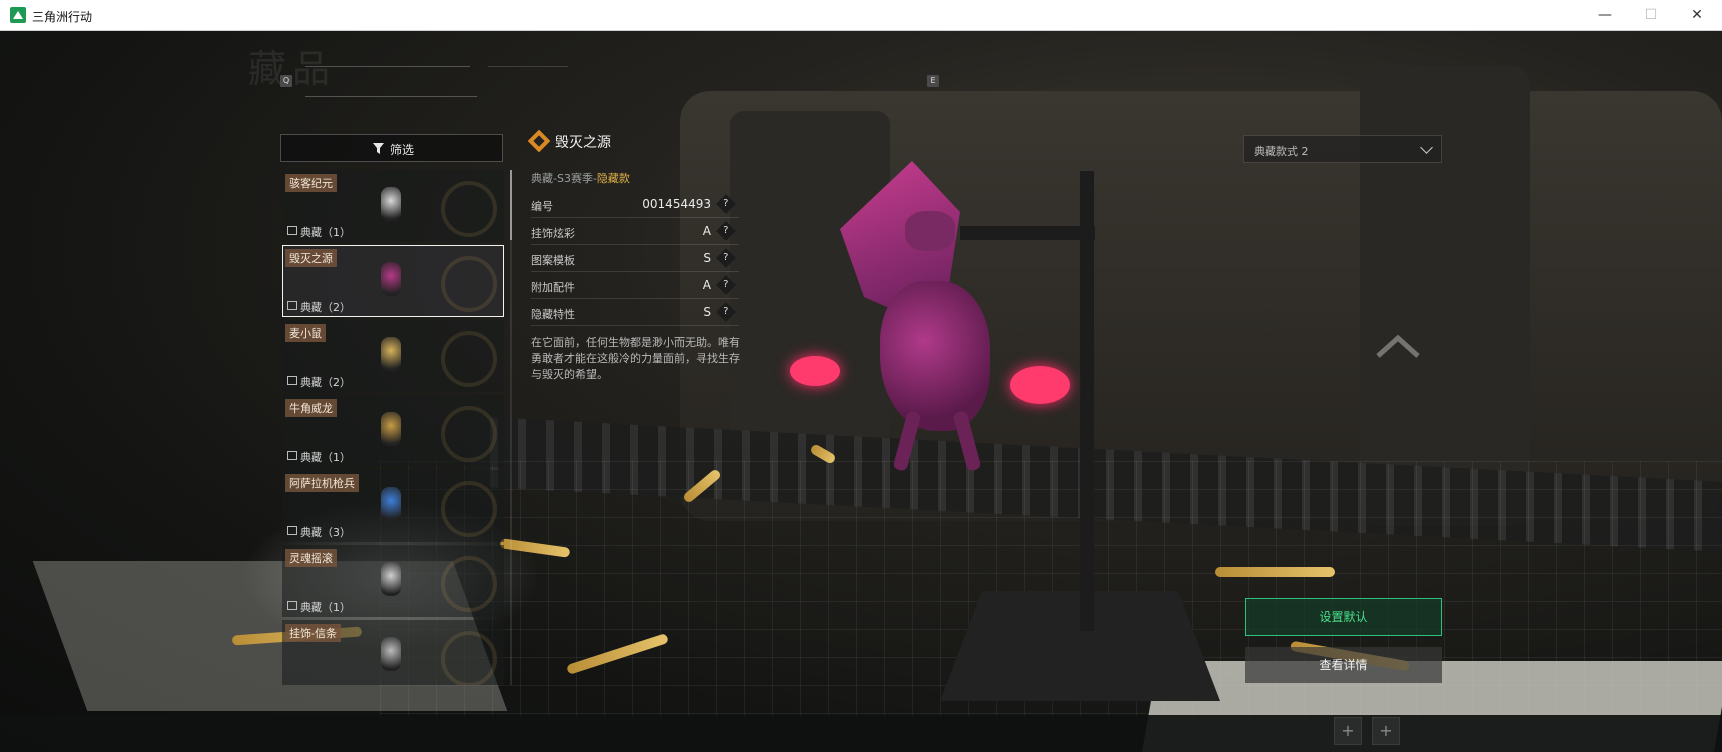  Describe the element at coordinates (1343, 617) in the screenshot. I see `set-default-button: 设置默认` at that location.